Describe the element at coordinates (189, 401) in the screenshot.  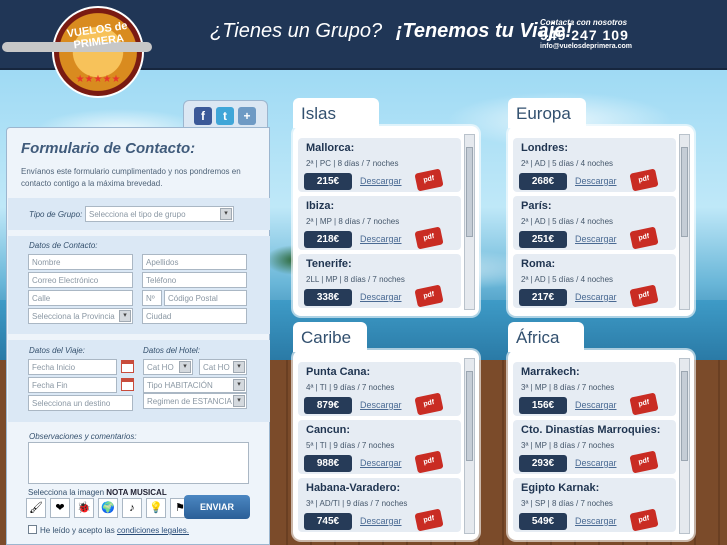
I see `regimen-placeholder: Regimen de ESTANCIA` at that location.